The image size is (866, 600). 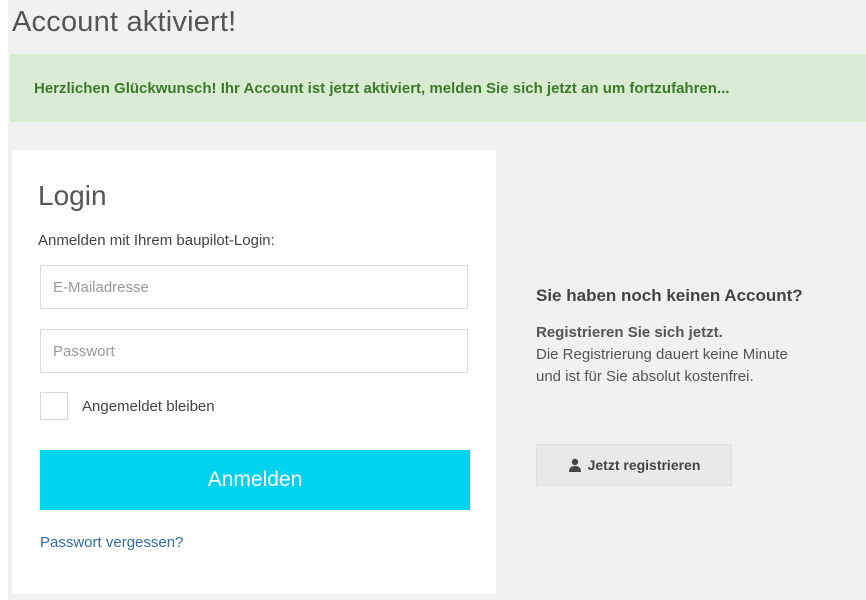 I want to click on password-field, so click(x=254, y=351).